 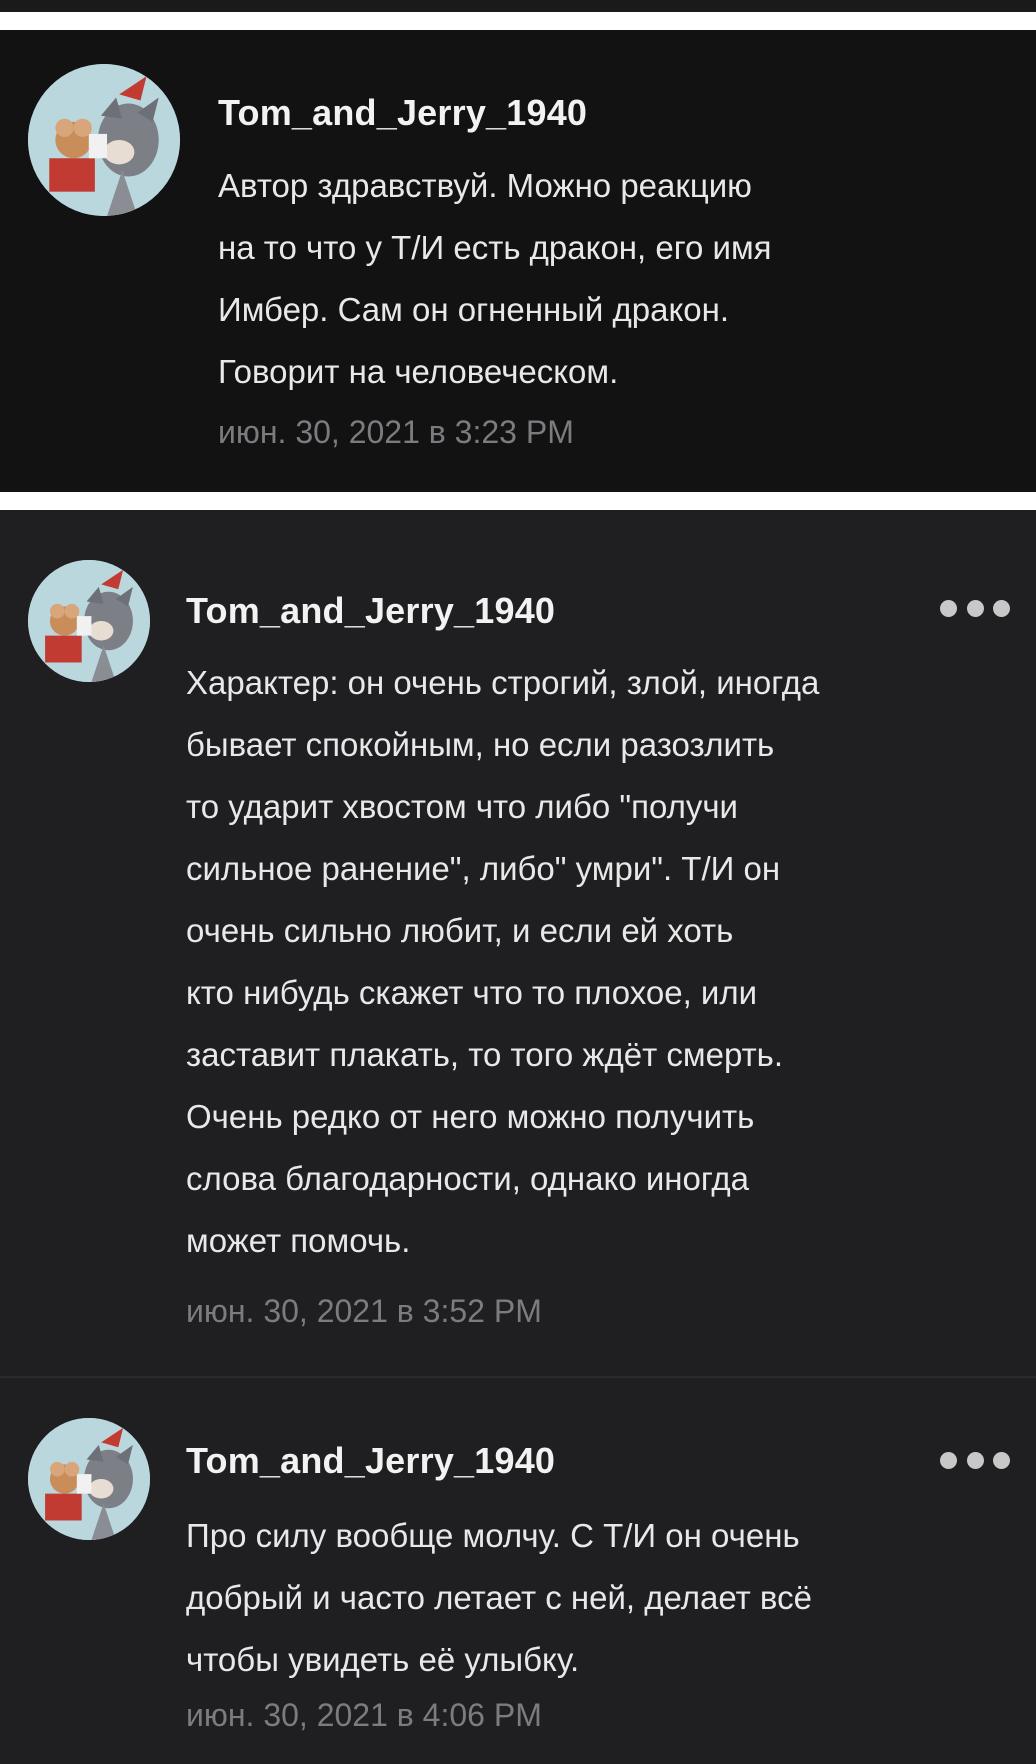 I want to click on comment-line: Говорит на человеческом., so click(x=418, y=371).